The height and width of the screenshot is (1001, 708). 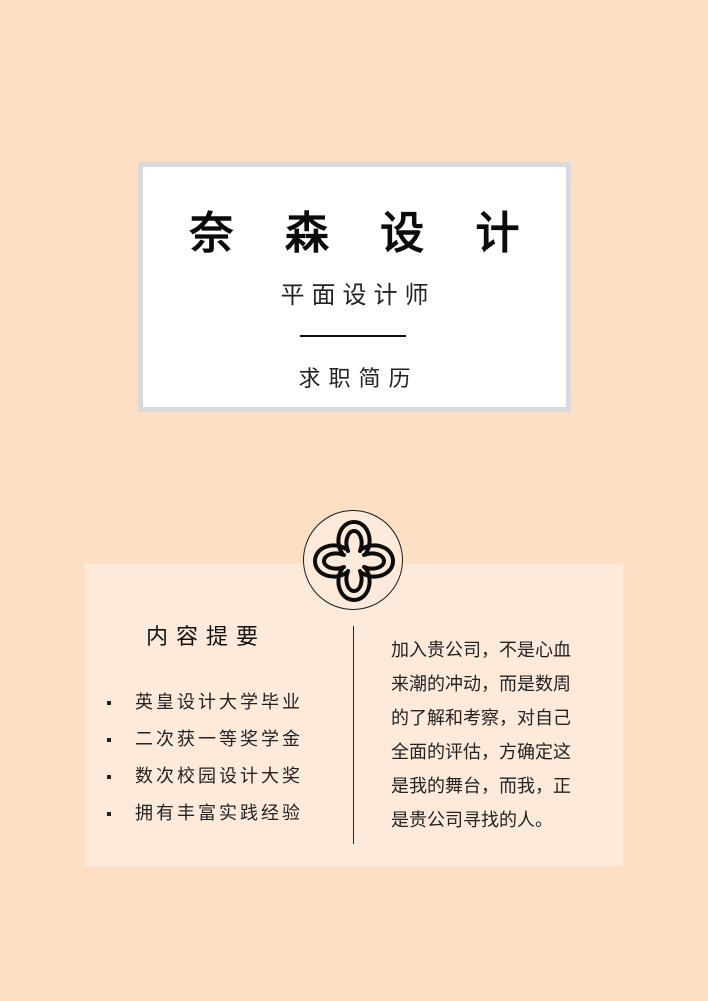 I want to click on highlight-text: 数次校园设计大奖, so click(x=219, y=776).